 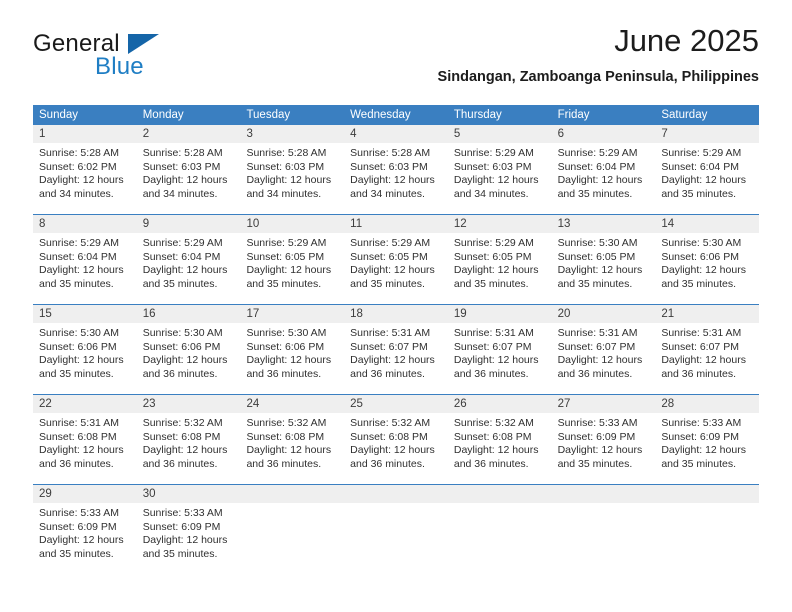 I want to click on day-number: 7, so click(x=707, y=134).